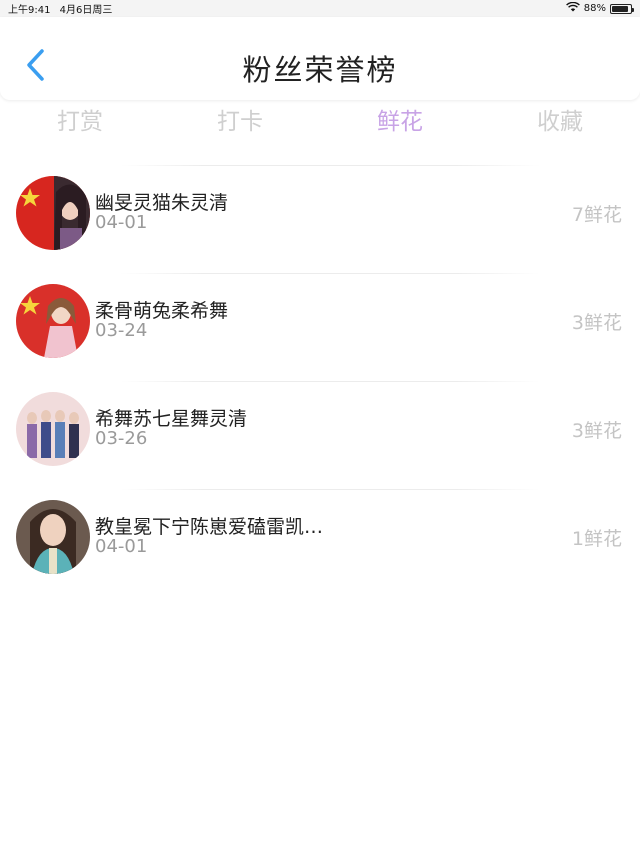  I want to click on page-title: 粉丝荣誉榜, so click(320, 70).